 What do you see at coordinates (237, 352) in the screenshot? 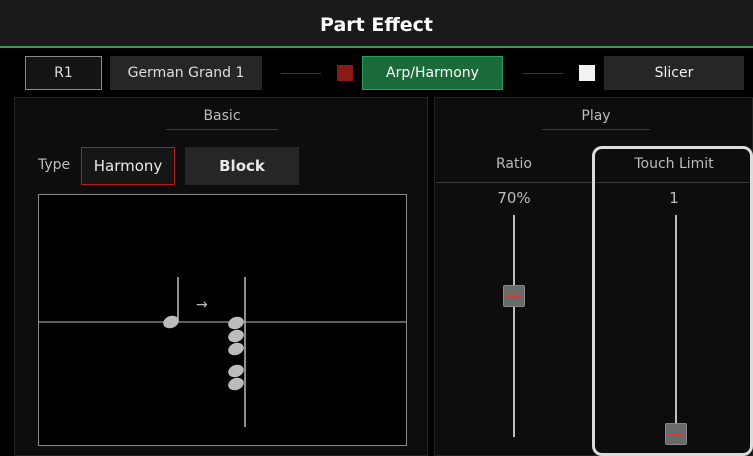
I see `chord-stack-icon` at bounding box center [237, 352].